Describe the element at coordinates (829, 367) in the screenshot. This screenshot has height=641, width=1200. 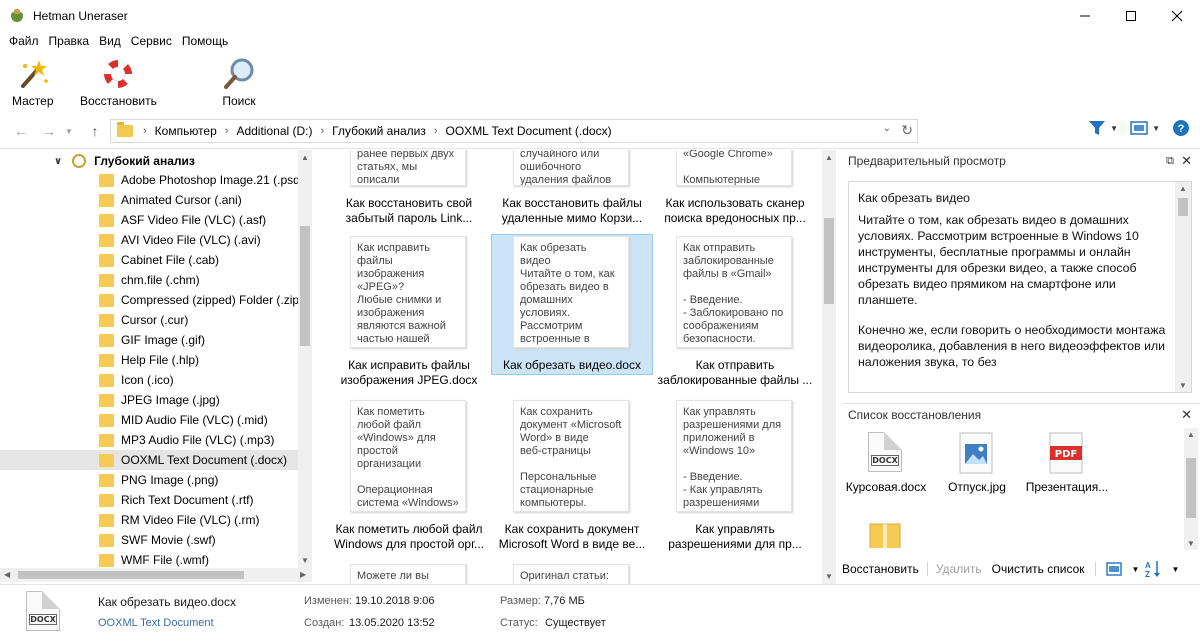
I see `grid-vertical-scrollbar: ▲ ▼` at that location.